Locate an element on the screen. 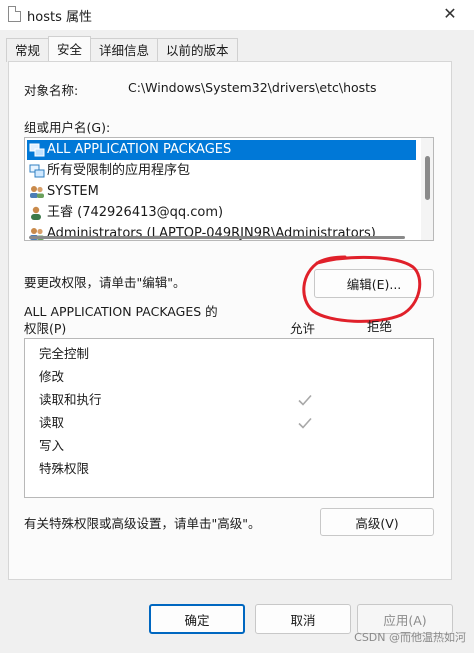  edit-prompt: 要更改权限，请单击"编辑"。 is located at coordinates (105, 282).